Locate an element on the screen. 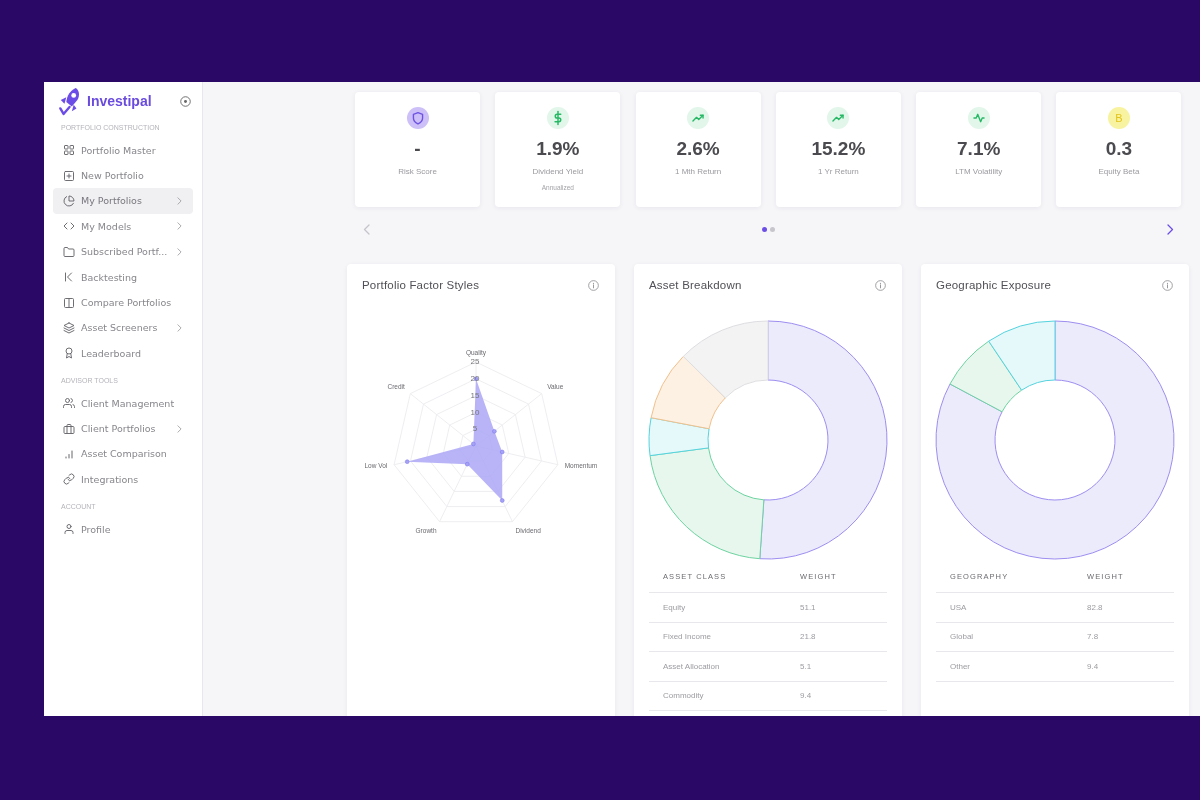 The height and width of the screenshot is (800, 1200). metric-value: - is located at coordinates (417, 149).